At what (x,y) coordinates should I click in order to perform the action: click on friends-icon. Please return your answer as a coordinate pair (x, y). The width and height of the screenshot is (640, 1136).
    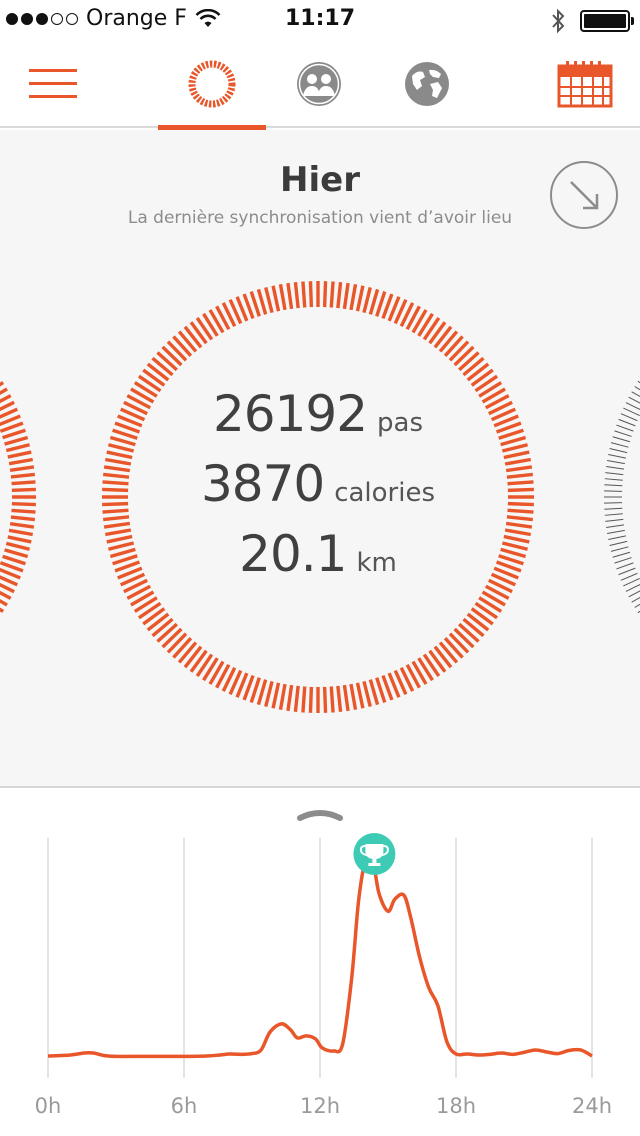
    Looking at the image, I should click on (319, 84).